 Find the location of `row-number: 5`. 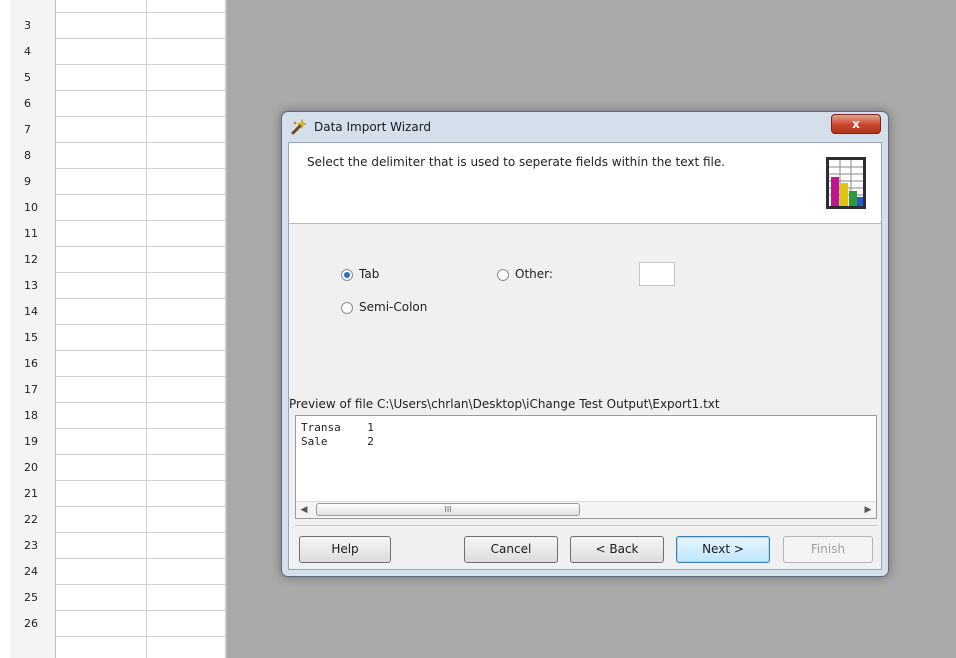

row-number: 5 is located at coordinates (33, 78).